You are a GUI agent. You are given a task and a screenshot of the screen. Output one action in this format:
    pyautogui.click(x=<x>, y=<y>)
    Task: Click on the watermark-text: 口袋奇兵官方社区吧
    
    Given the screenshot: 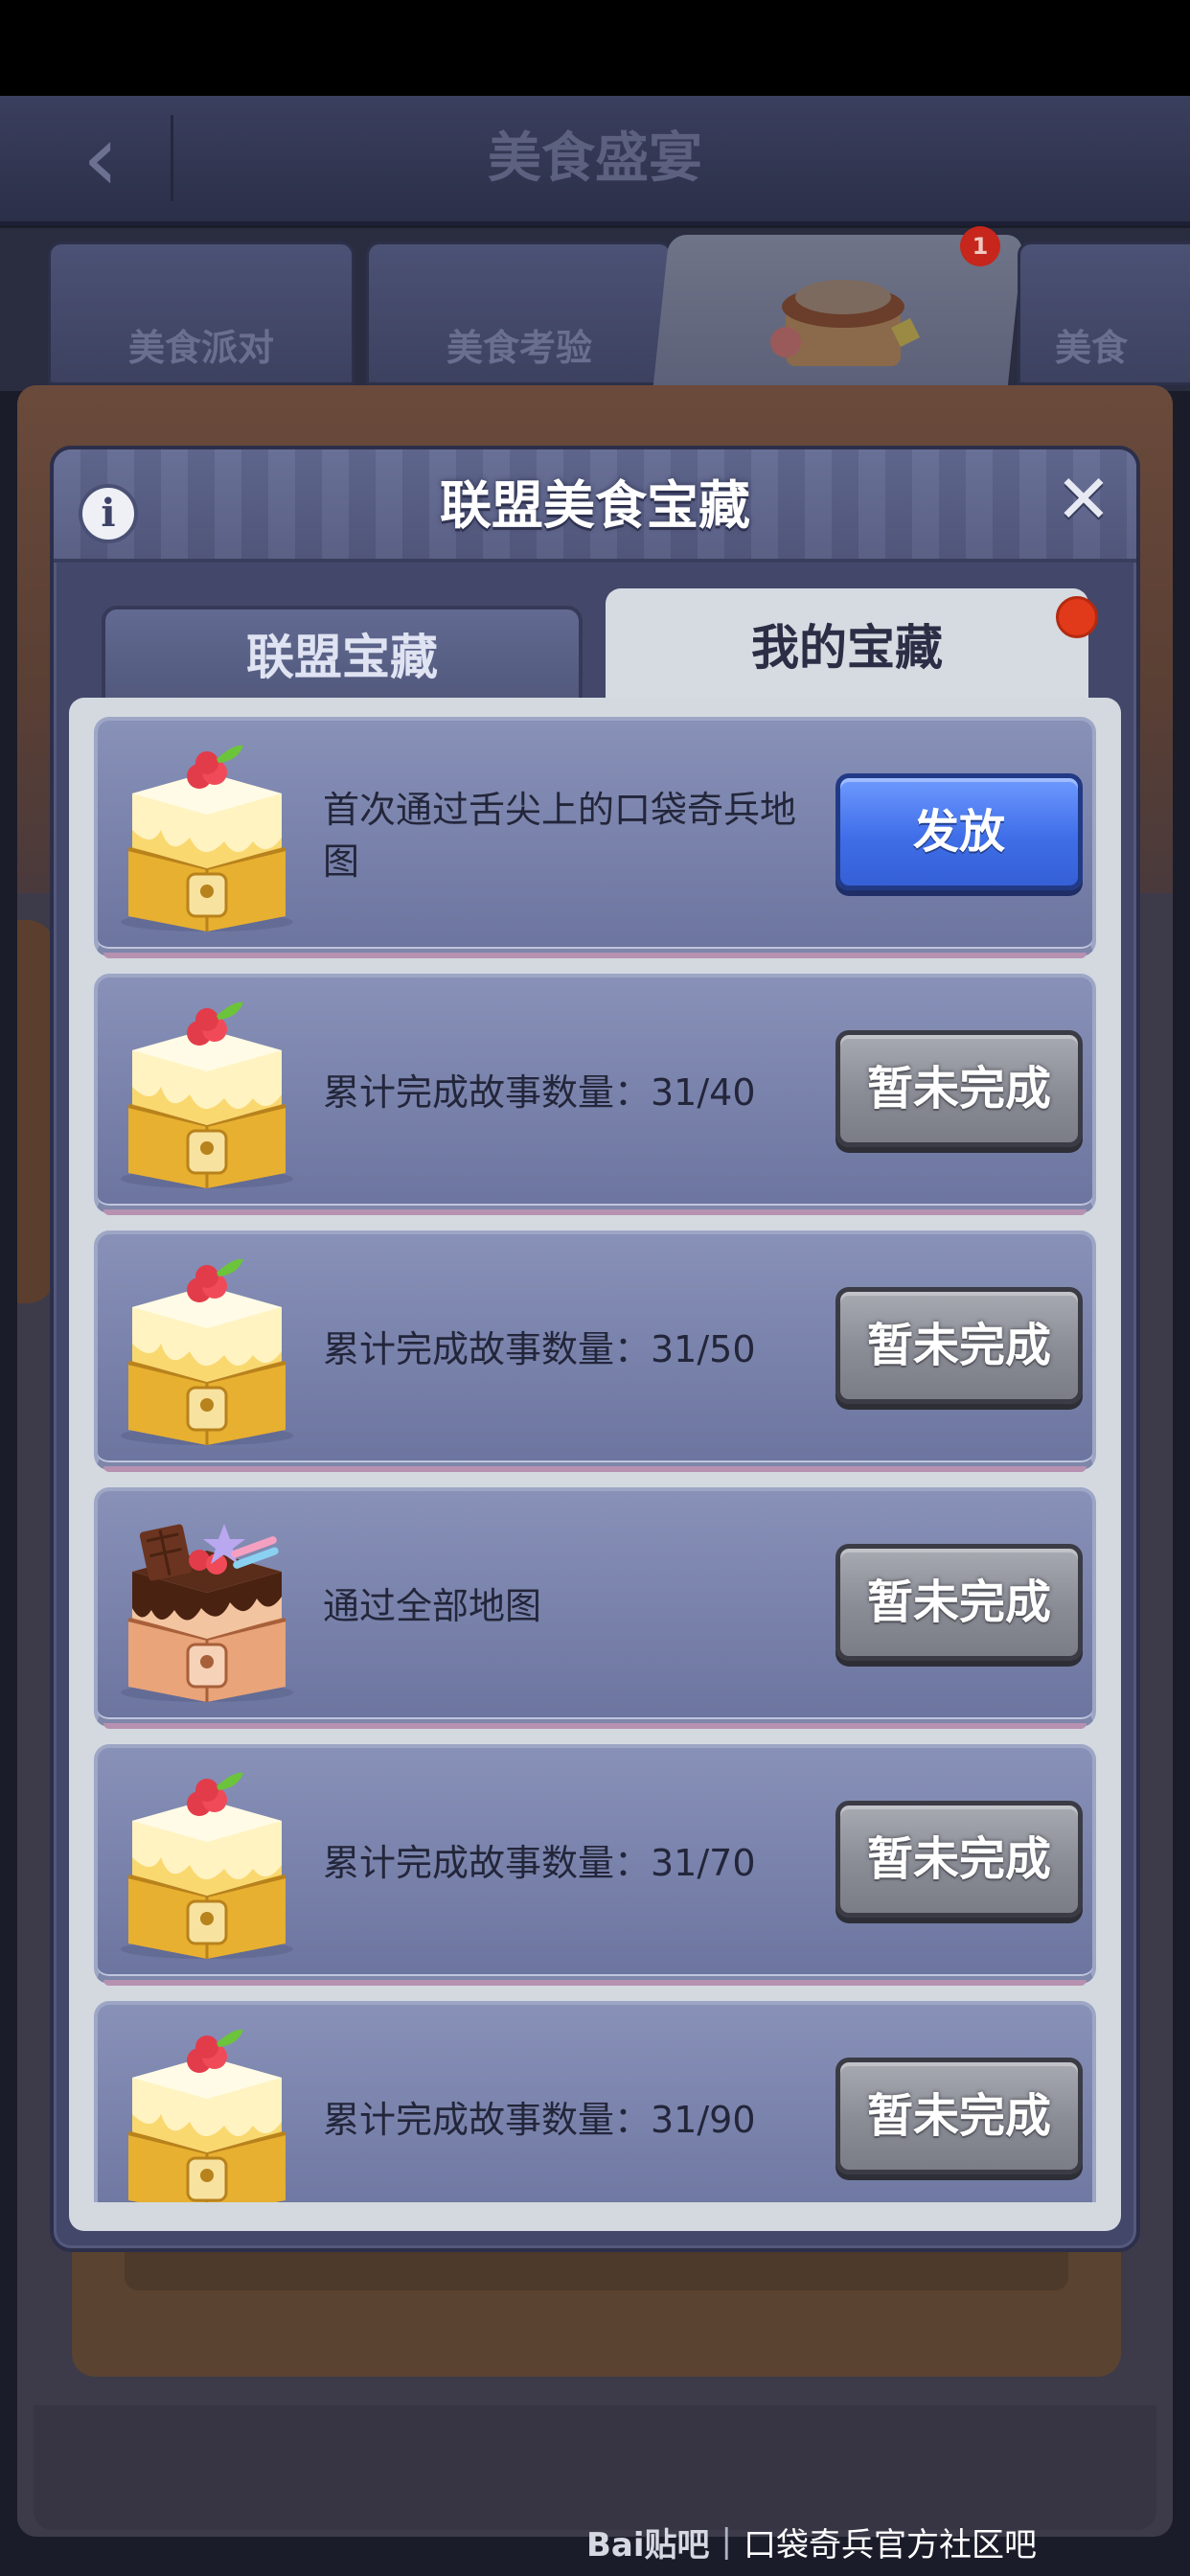 What is the action you would take?
    pyautogui.click(x=890, y=2544)
    